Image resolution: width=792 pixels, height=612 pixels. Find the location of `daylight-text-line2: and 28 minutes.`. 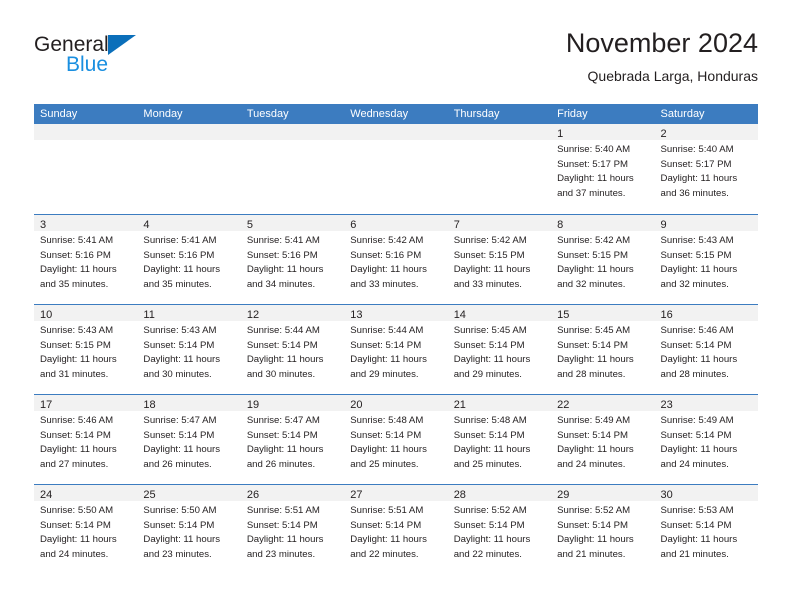

daylight-text-line2: and 28 minutes. is located at coordinates (591, 374).